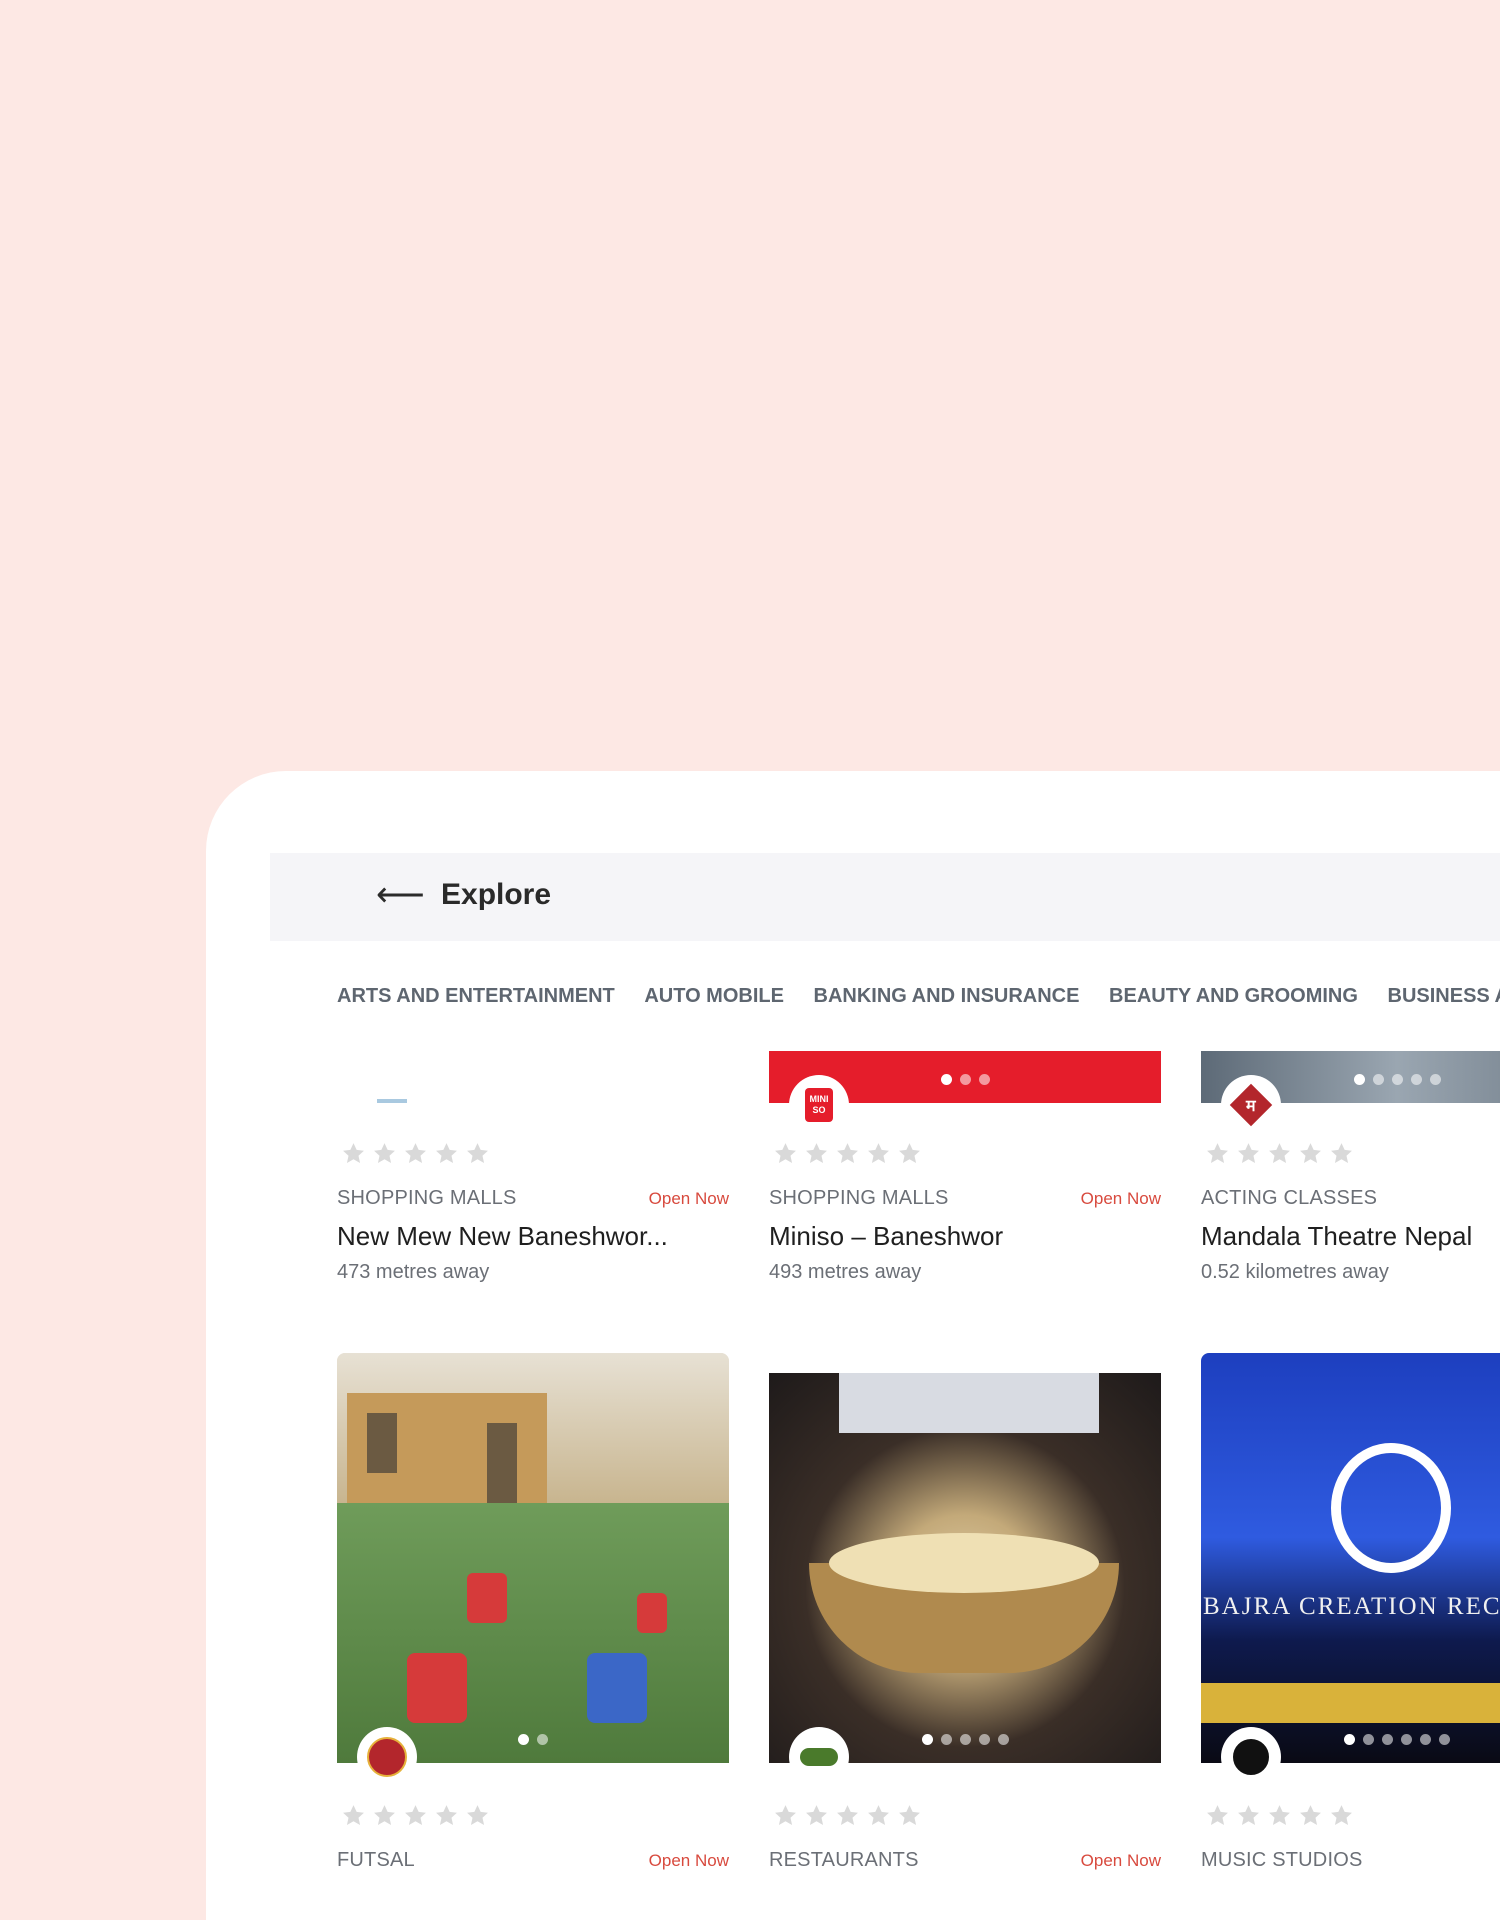 This screenshot has height=1920, width=1500. Describe the element at coordinates (845, 1272) in the screenshot. I see `card-distance: 493 metres away` at that location.